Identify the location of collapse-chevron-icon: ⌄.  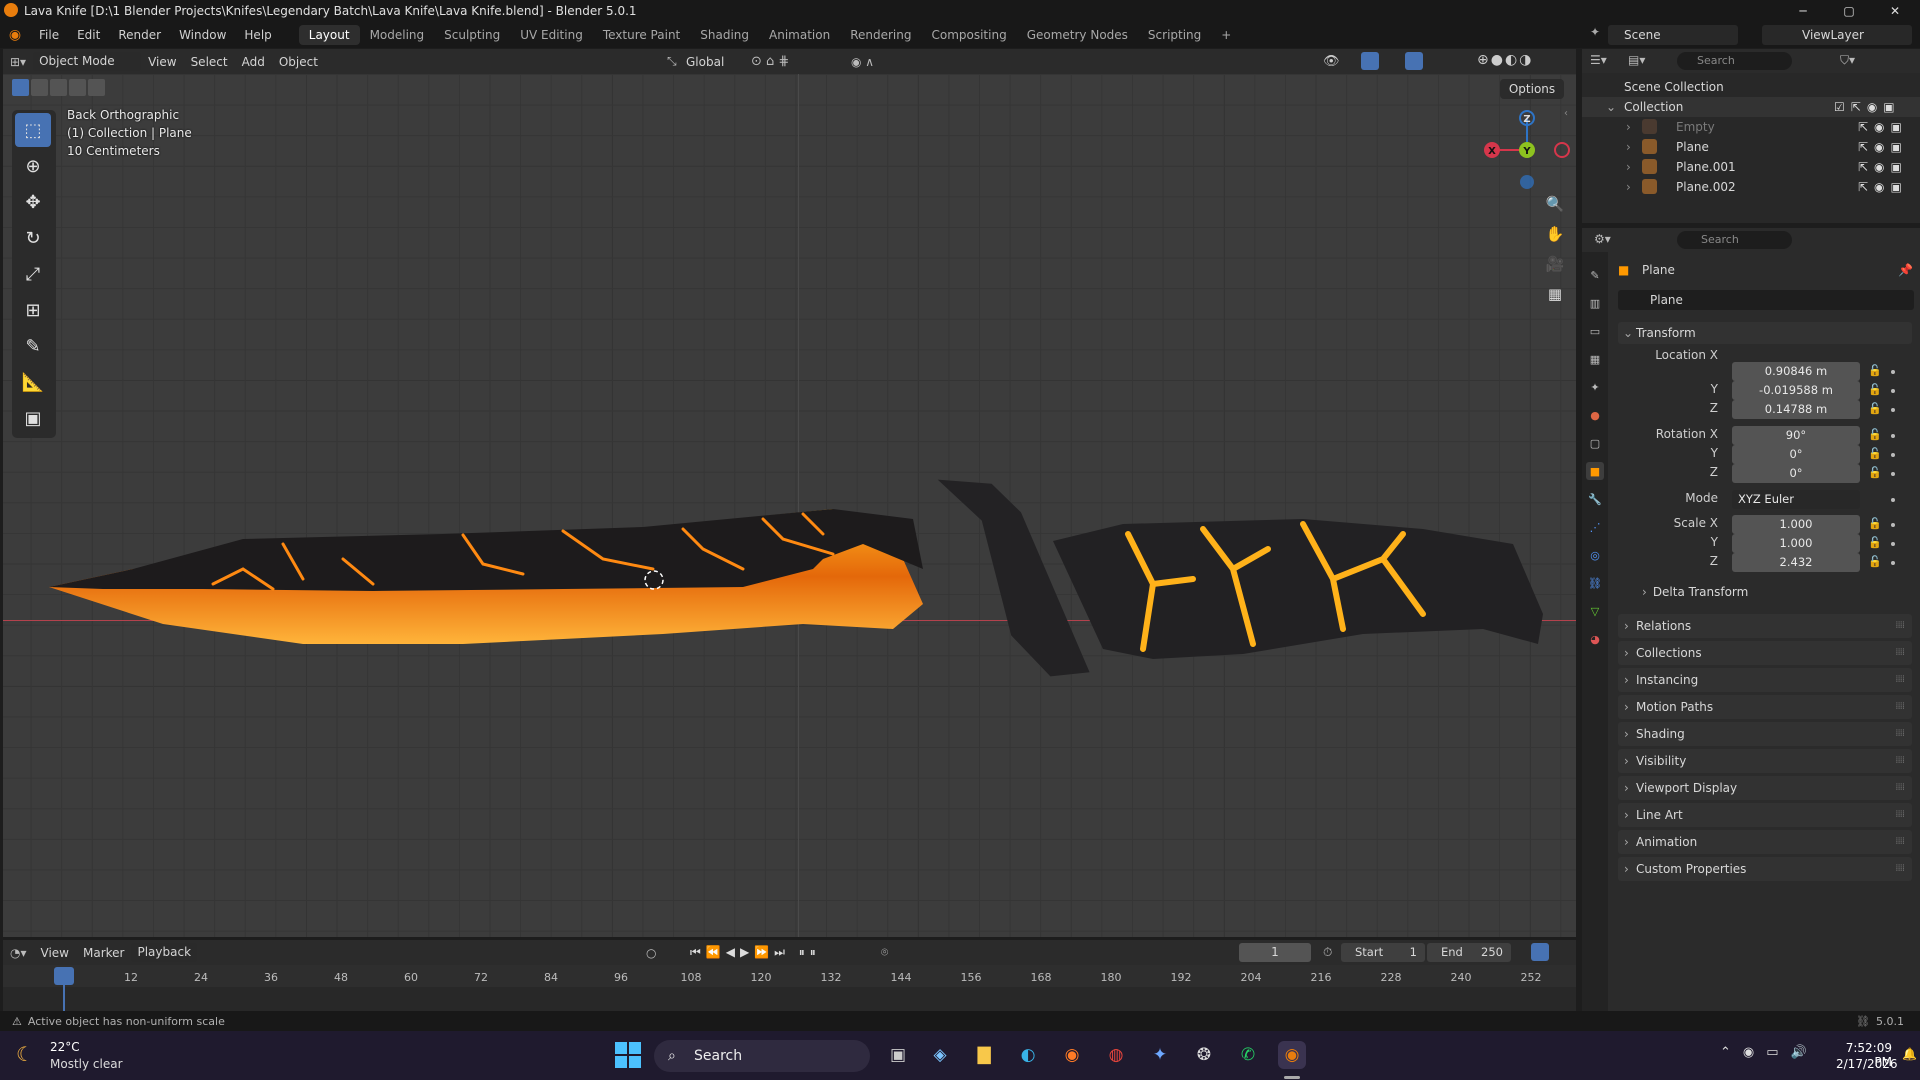
(1611, 107).